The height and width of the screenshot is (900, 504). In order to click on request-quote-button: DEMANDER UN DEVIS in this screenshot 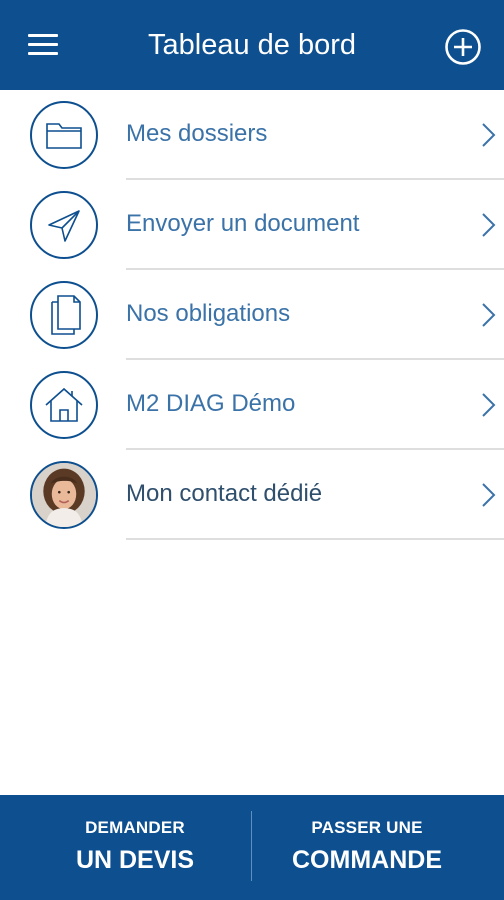, I will do `click(135, 847)`.